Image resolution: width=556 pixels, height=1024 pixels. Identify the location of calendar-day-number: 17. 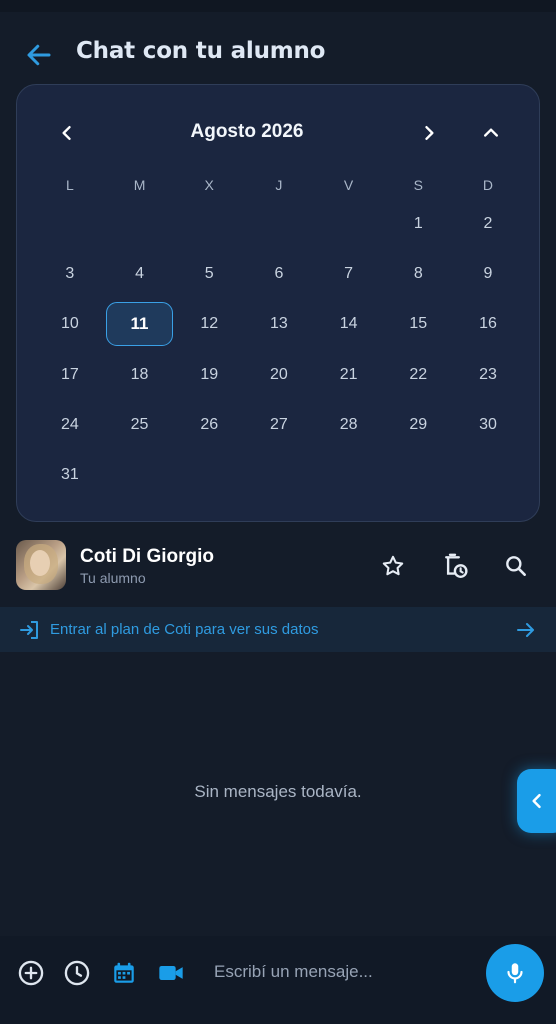
(69, 374).